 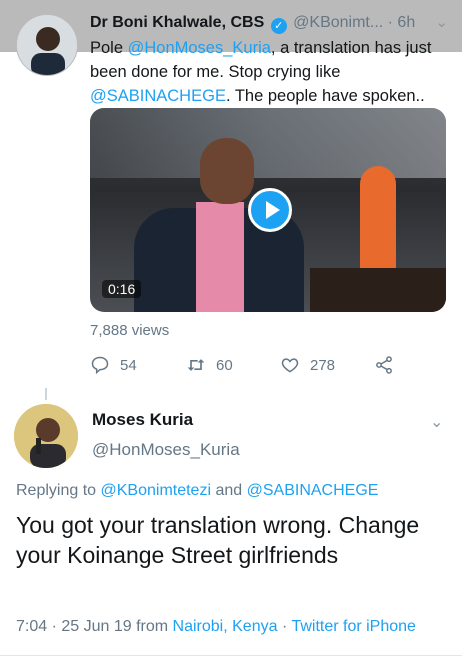 I want to click on heart-icon, so click(x=290, y=365).